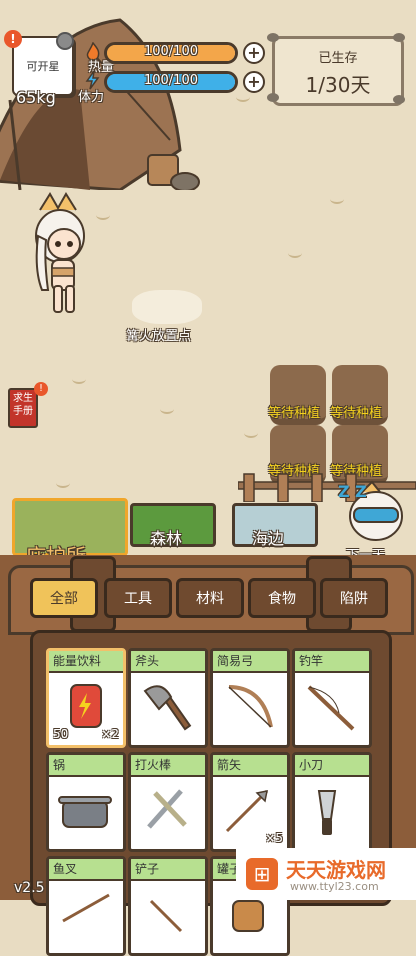 This screenshot has width=416, height=956. I want to click on box-label: 可开星, so click(43, 66).